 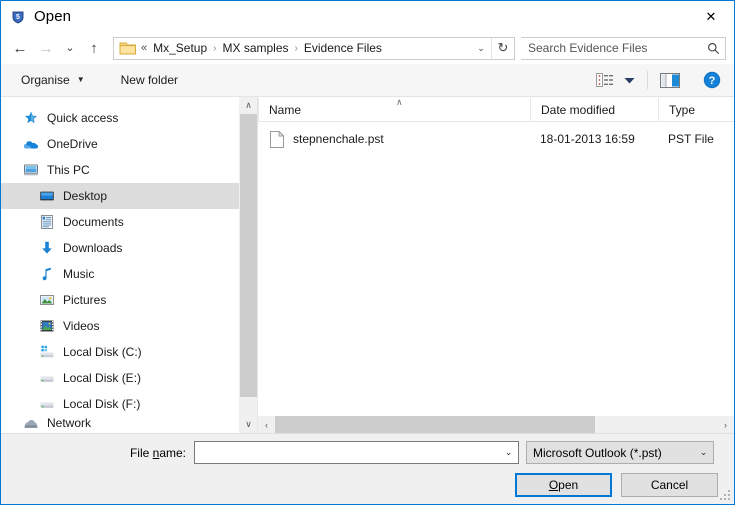 I want to click on open-button: Open, so click(x=563, y=485).